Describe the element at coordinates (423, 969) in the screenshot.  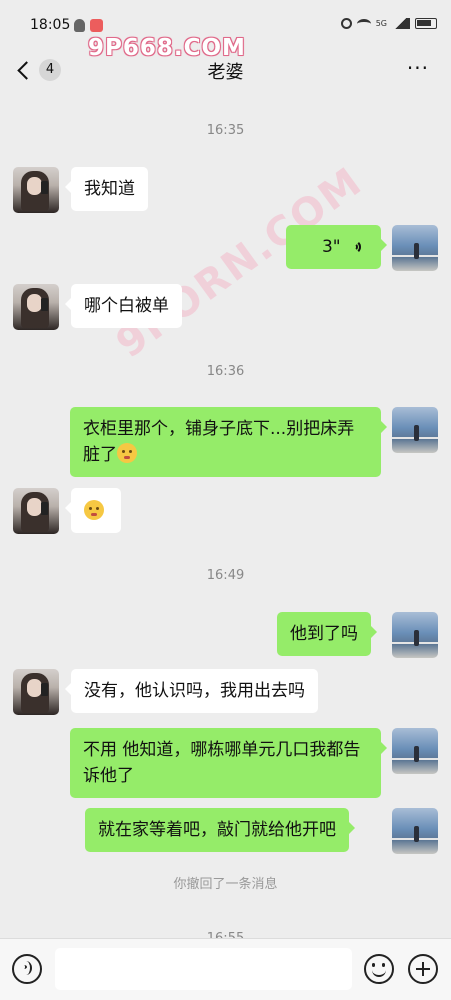
I see `plus-icon` at that location.